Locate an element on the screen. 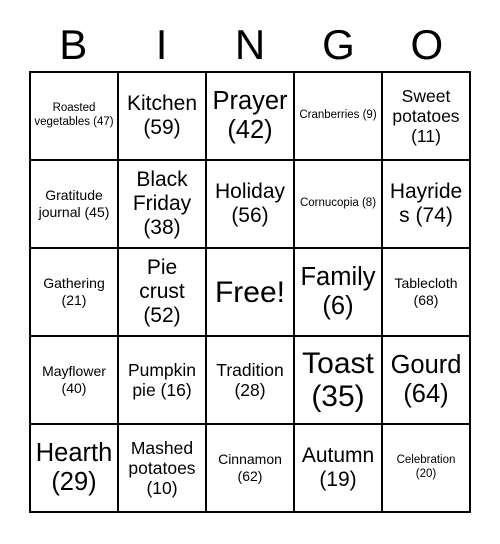 The image size is (500, 544). bingo-cell: Autumn (19) is located at coordinates (339, 469).